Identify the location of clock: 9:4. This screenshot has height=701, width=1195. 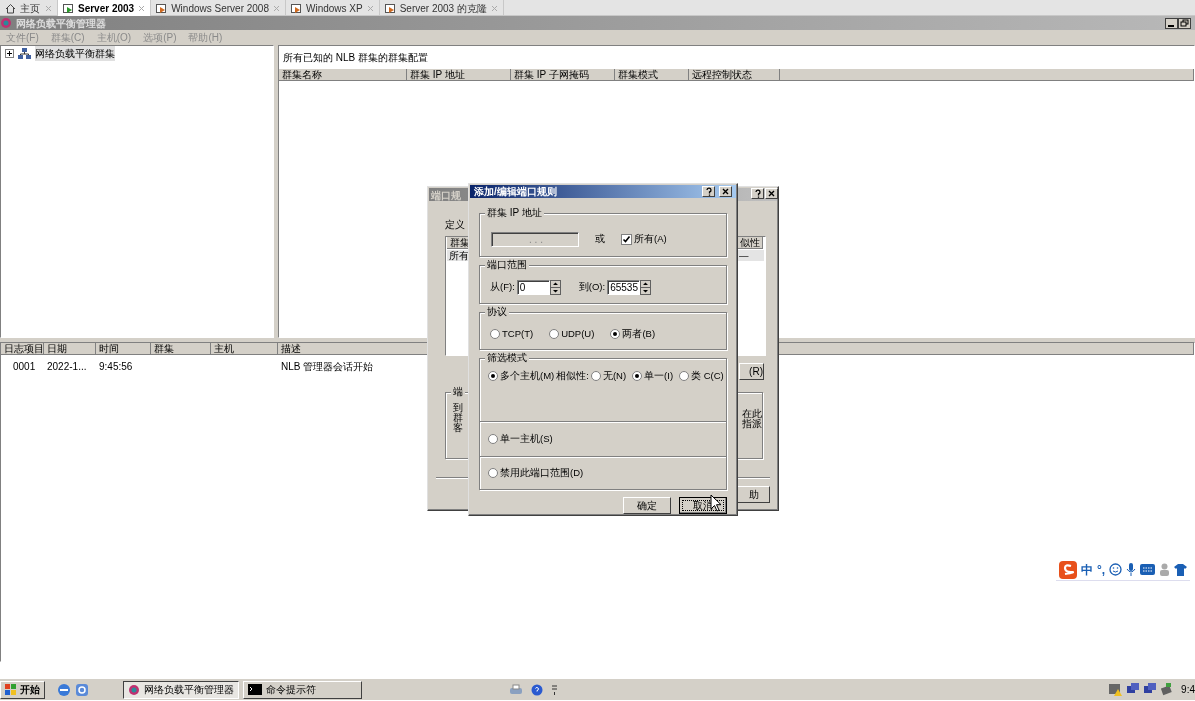
(1188, 690).